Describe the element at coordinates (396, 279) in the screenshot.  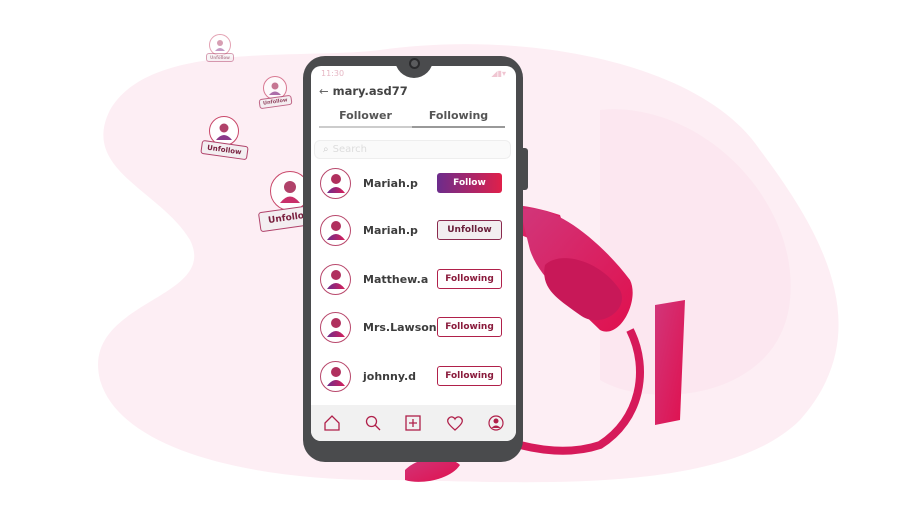
I see `username: Matthew.a` at that location.